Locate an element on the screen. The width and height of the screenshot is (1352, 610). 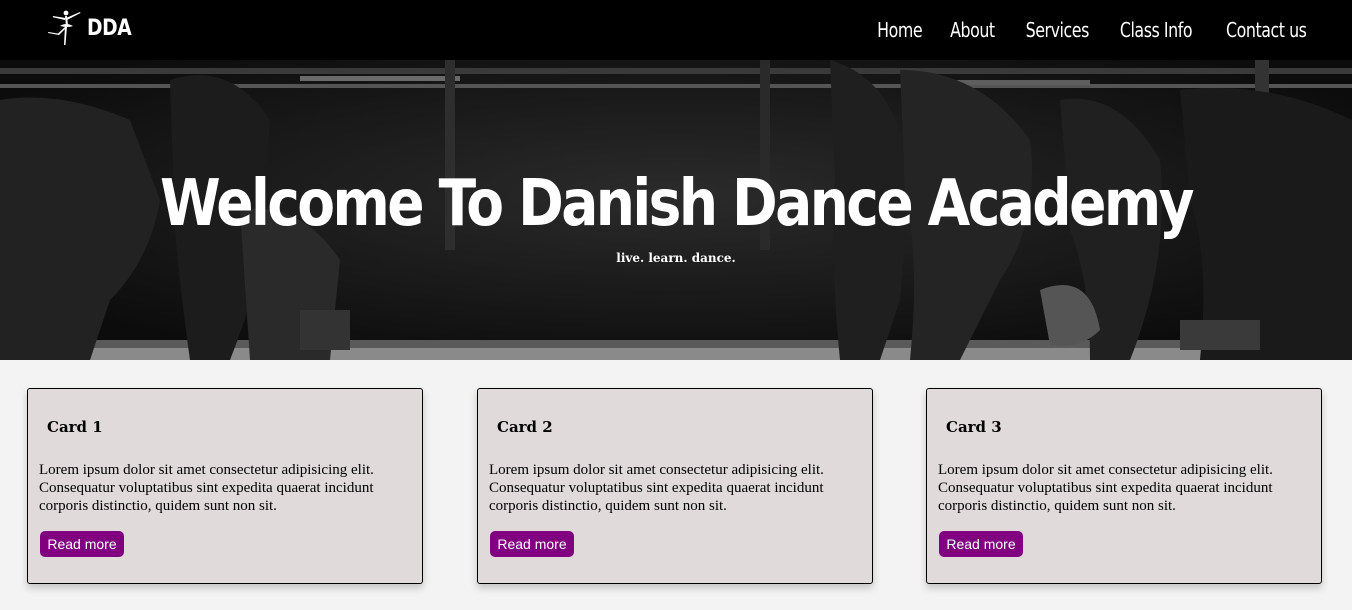
nav-link-about: About is located at coordinates (972, 30).